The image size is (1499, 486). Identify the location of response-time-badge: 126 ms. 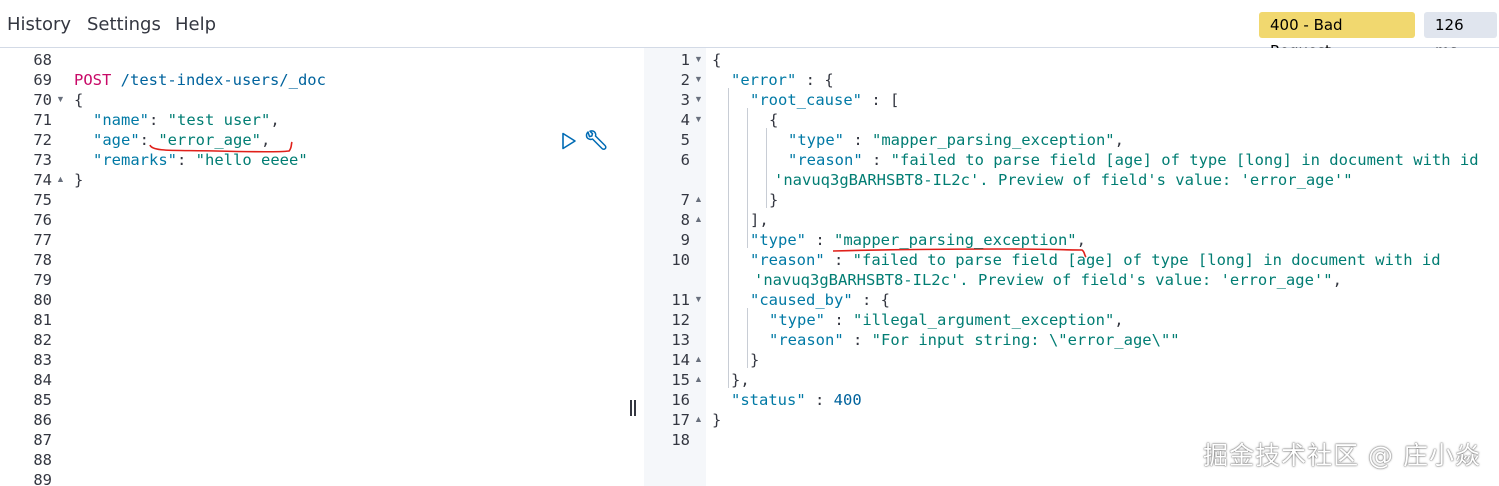
(1460, 36).